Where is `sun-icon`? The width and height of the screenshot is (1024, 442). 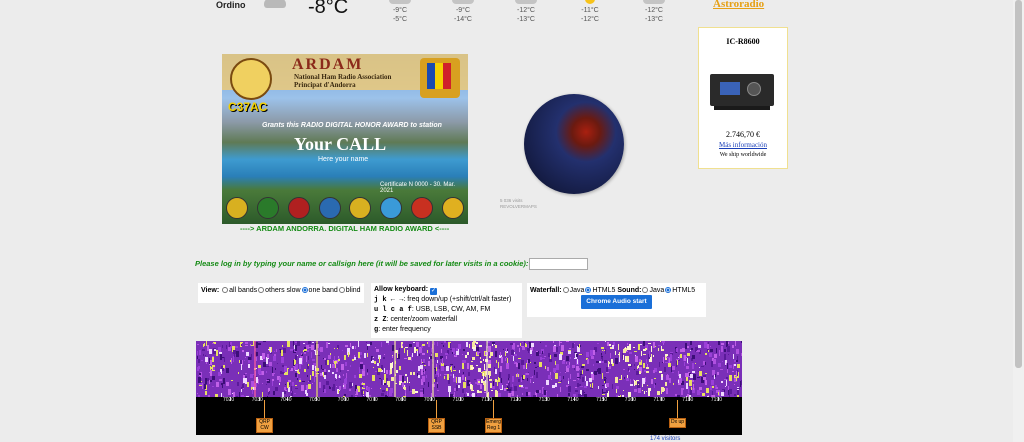 sun-icon is located at coordinates (590, 2).